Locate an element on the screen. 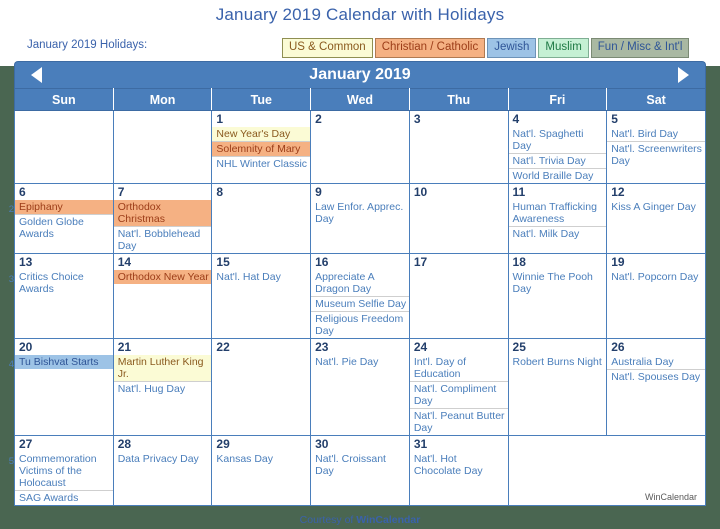 The width and height of the screenshot is (720, 529). event-item: Australia Day is located at coordinates (656, 362).